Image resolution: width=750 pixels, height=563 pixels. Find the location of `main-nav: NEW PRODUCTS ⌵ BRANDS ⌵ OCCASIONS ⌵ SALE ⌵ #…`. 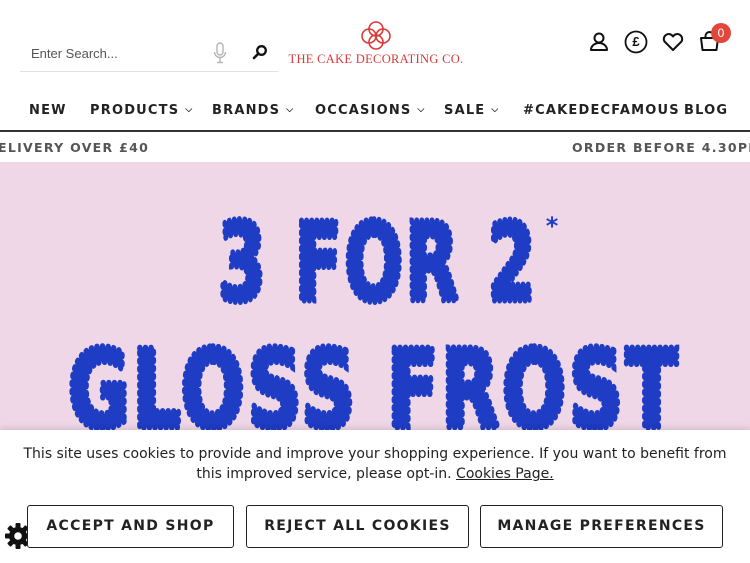

main-nav: NEW PRODUCTS ⌵ BRANDS ⌵ OCCASIONS ⌵ SALE ⌵ #… is located at coordinates (375, 112).